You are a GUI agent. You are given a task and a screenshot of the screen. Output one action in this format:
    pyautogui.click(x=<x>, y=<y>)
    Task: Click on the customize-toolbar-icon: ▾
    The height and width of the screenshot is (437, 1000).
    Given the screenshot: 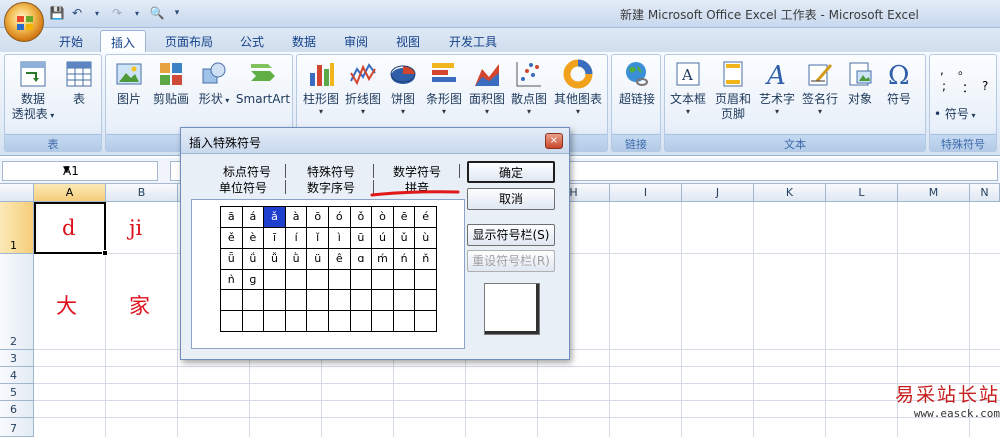 What is the action you would take?
    pyautogui.click(x=177, y=13)
    